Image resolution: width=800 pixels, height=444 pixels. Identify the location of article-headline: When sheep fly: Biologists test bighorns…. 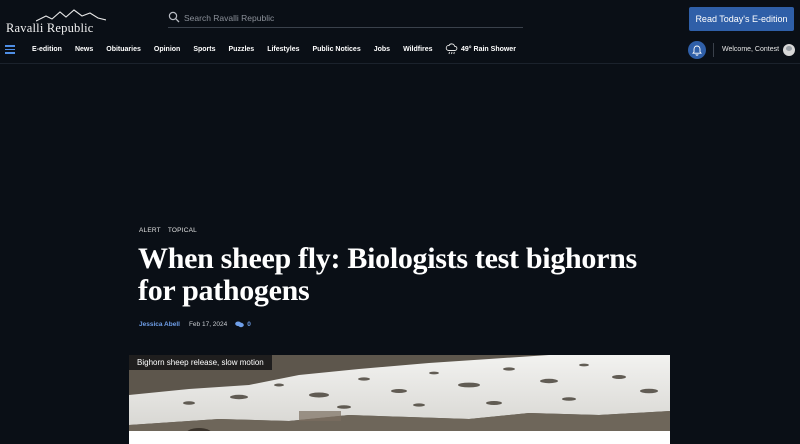
(387, 274).